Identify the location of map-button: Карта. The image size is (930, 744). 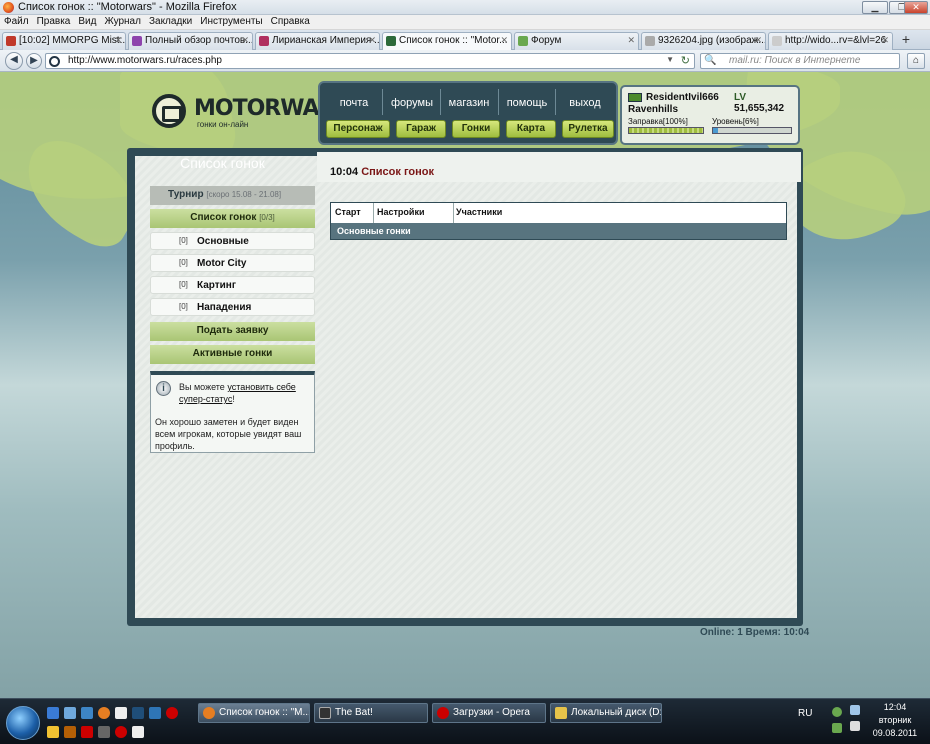
(531, 129).